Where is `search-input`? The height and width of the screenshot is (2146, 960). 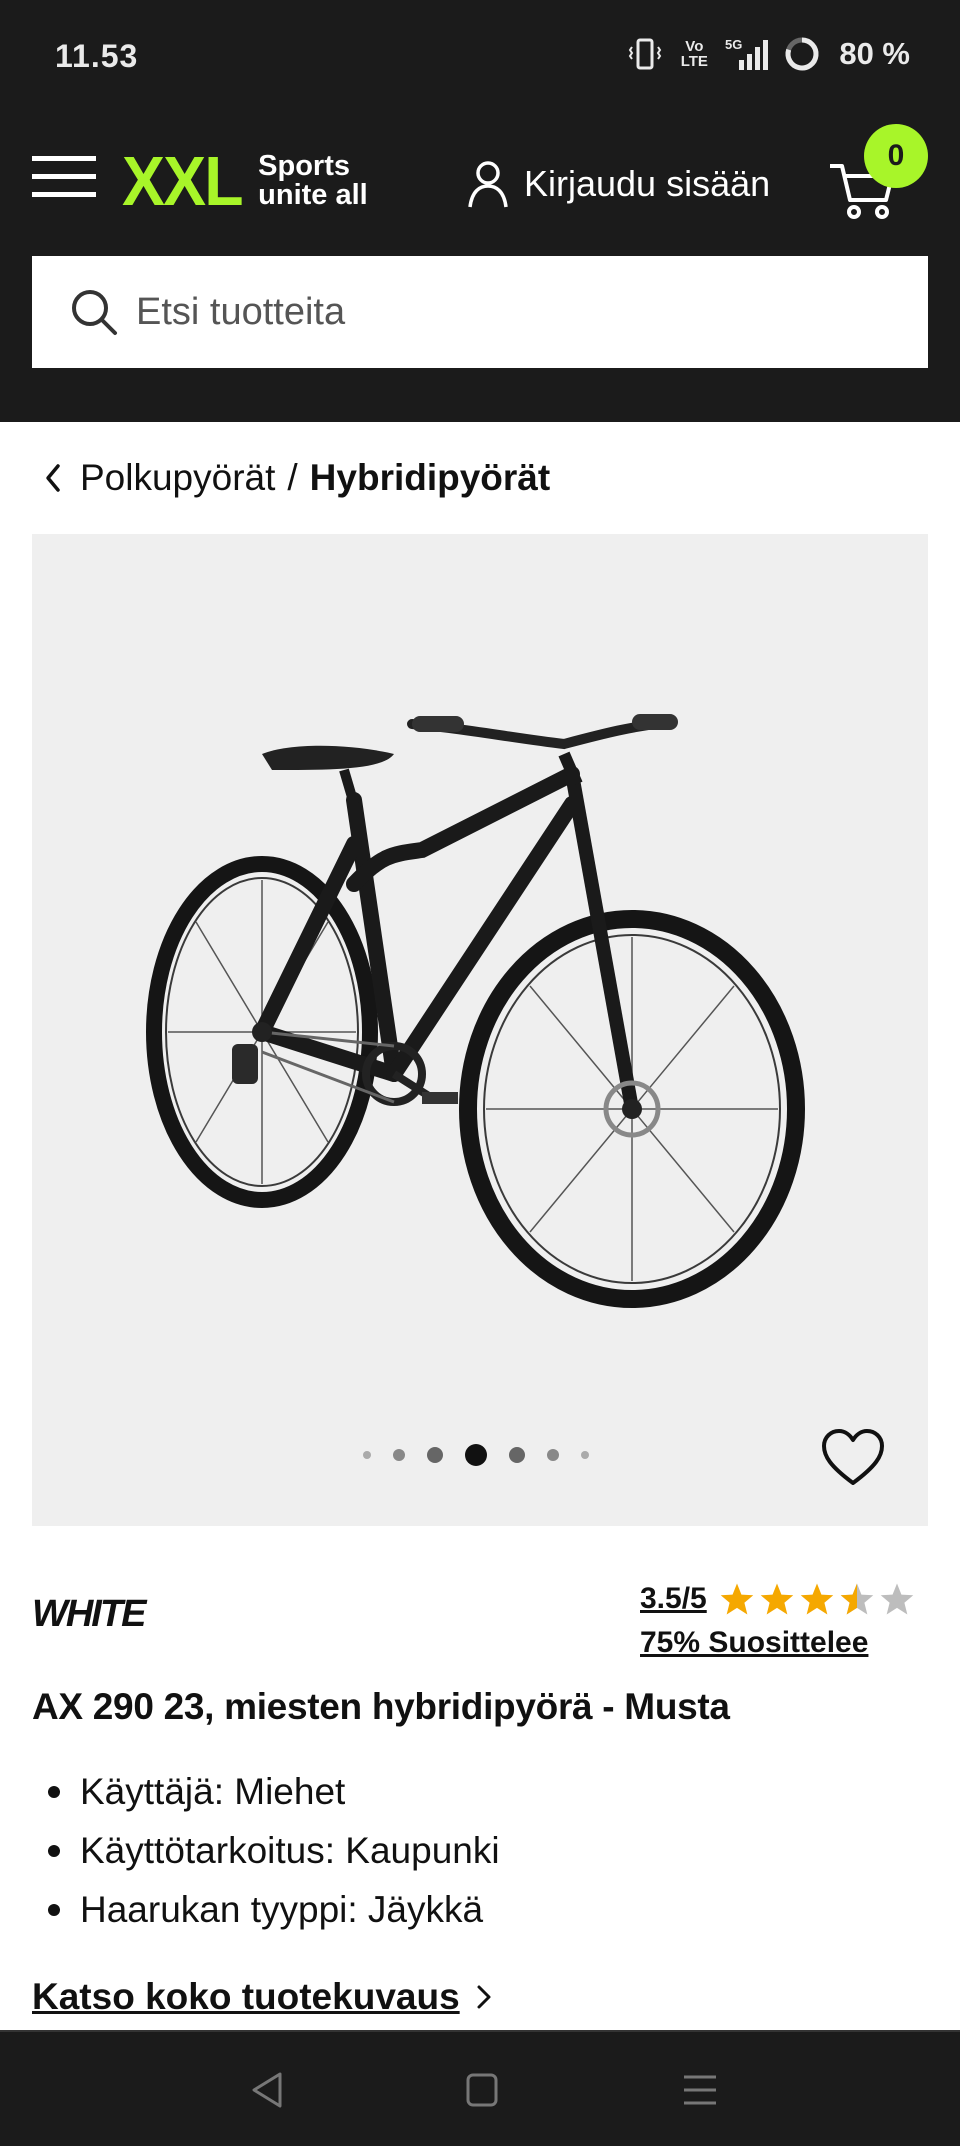
search-input is located at coordinates (486, 312).